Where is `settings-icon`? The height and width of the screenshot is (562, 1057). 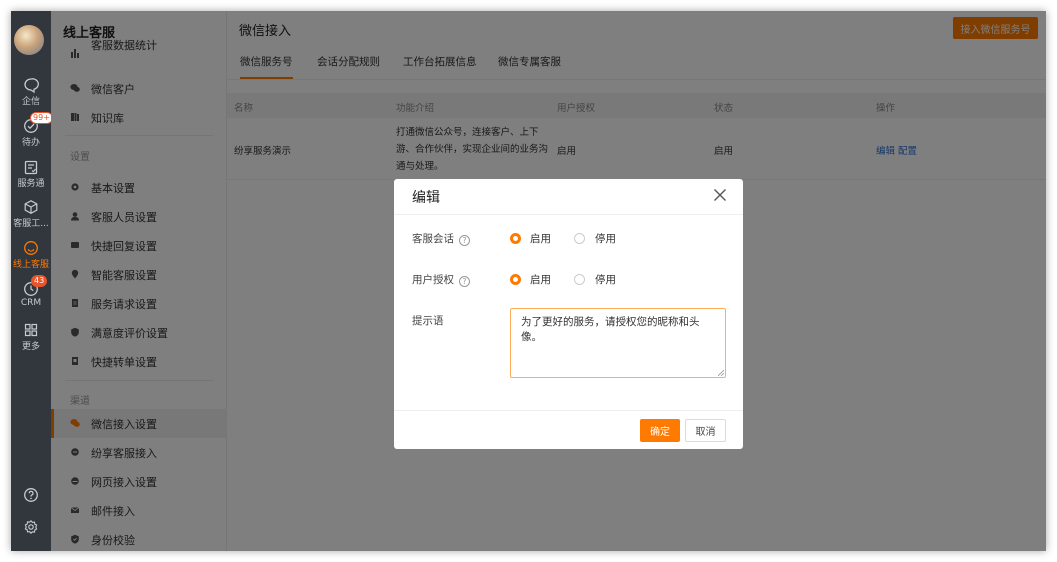 settings-icon is located at coordinates (31, 527).